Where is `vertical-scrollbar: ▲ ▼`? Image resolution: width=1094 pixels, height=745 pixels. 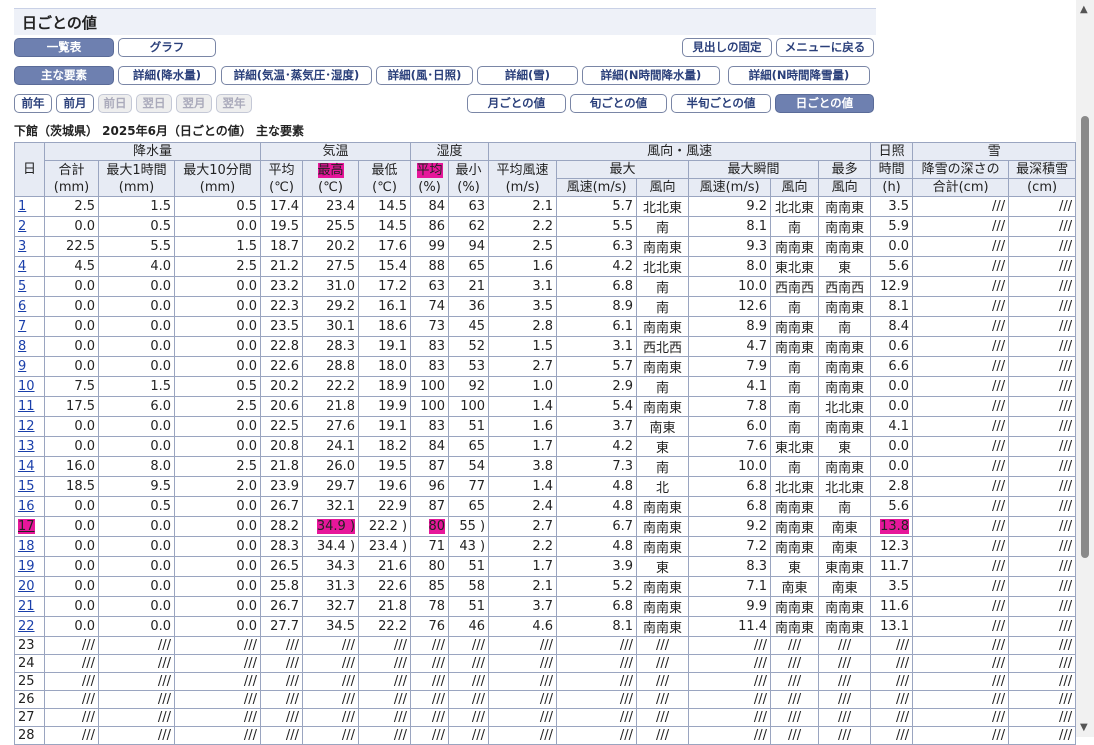
vertical-scrollbar: ▲ ▼ is located at coordinates (1085, 368).